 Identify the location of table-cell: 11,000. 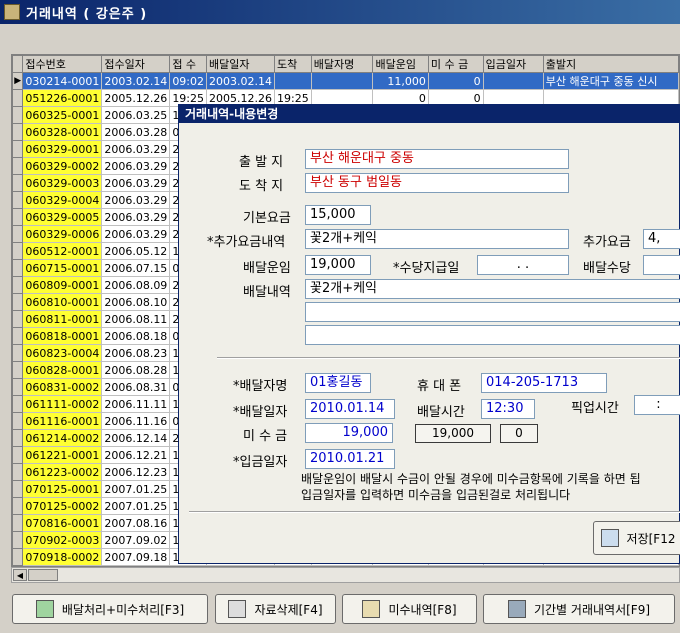
(400, 81).